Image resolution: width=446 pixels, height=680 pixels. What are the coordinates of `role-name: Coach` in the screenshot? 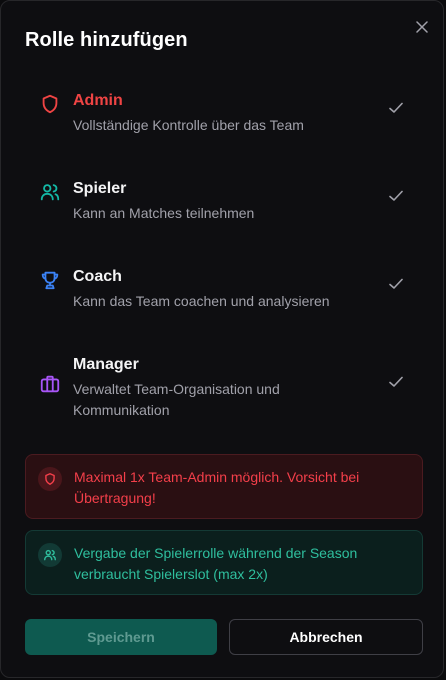 It's located at (97, 276).